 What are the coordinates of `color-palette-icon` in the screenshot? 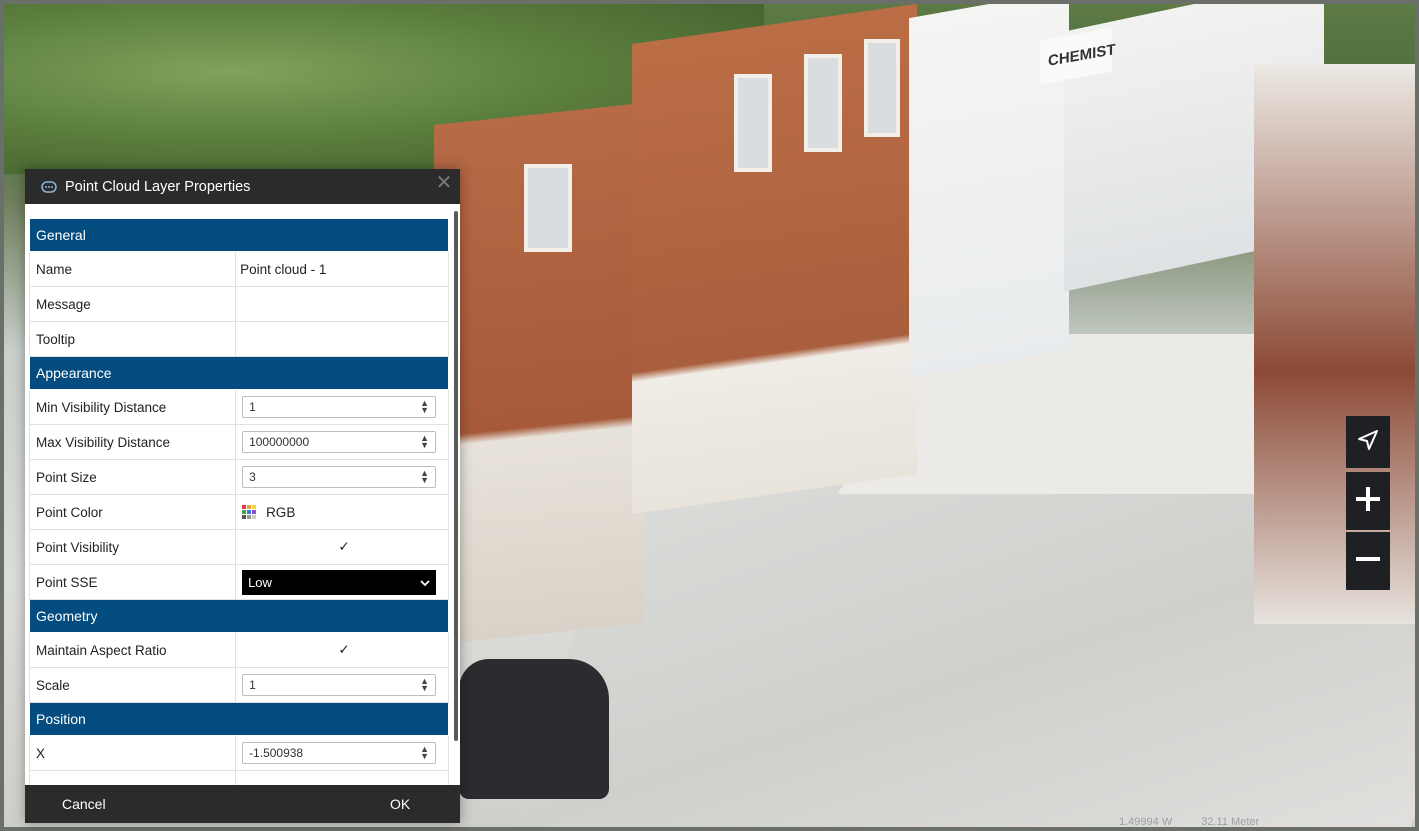 It's located at (249, 512).